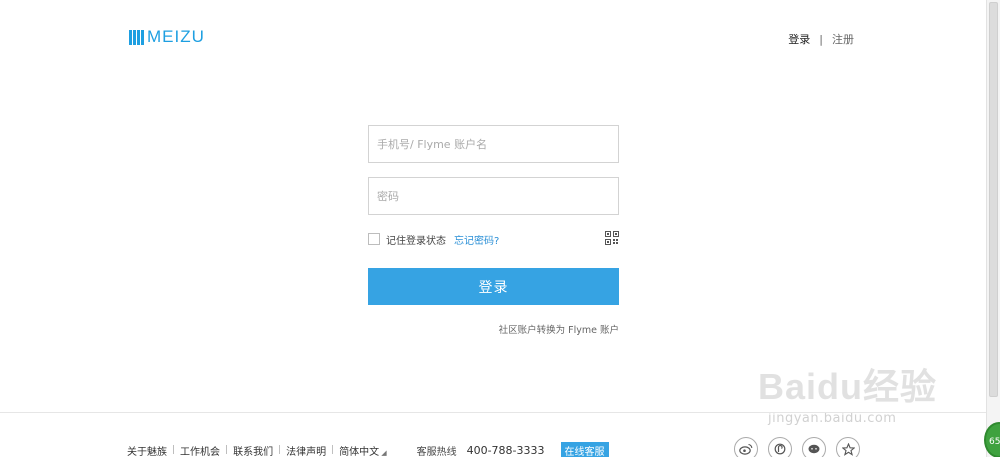  What do you see at coordinates (147, 450) in the screenshot?
I see `footer-link-about: 关于魅族` at bounding box center [147, 450].